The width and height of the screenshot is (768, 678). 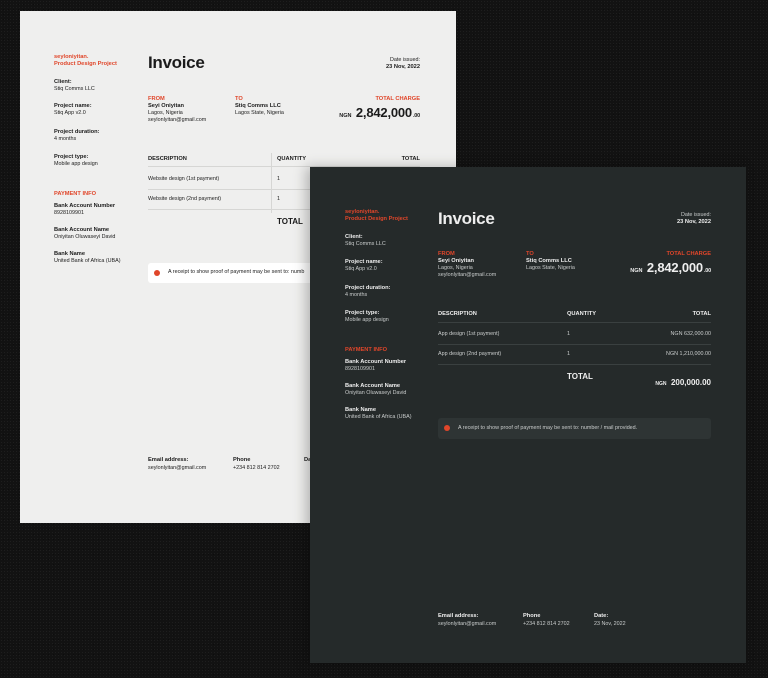 I want to click on grand-total-value: 200,000.00, so click(x=690, y=382).